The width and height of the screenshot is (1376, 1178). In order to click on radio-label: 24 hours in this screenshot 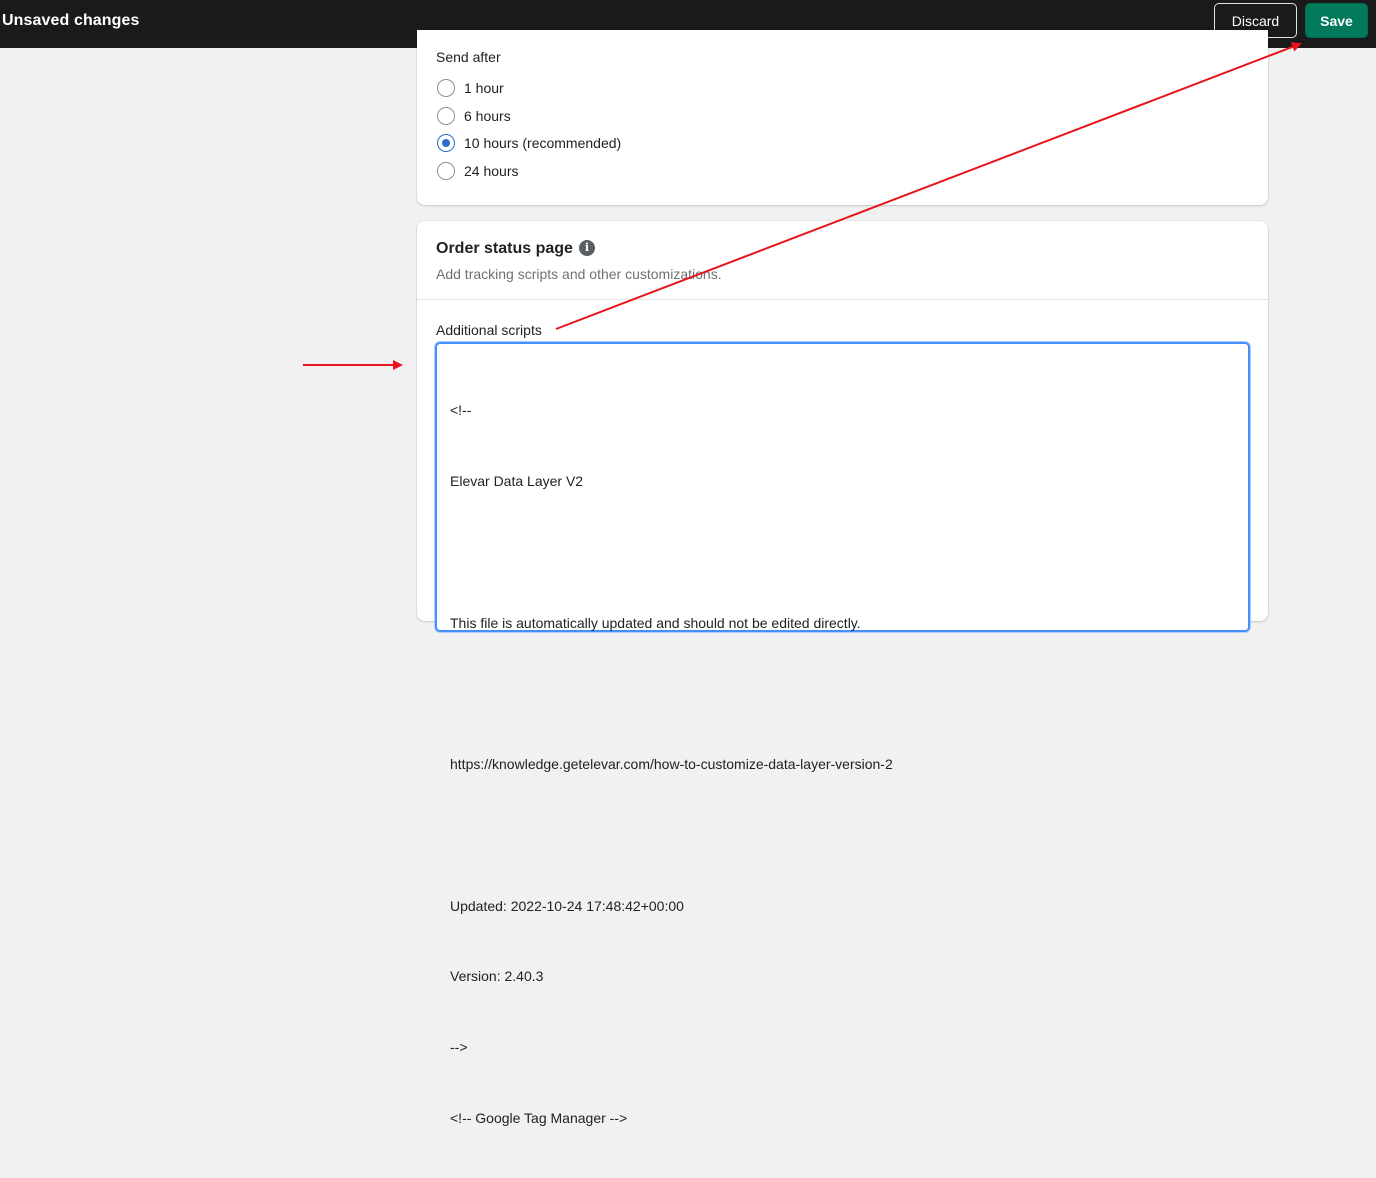, I will do `click(491, 171)`.